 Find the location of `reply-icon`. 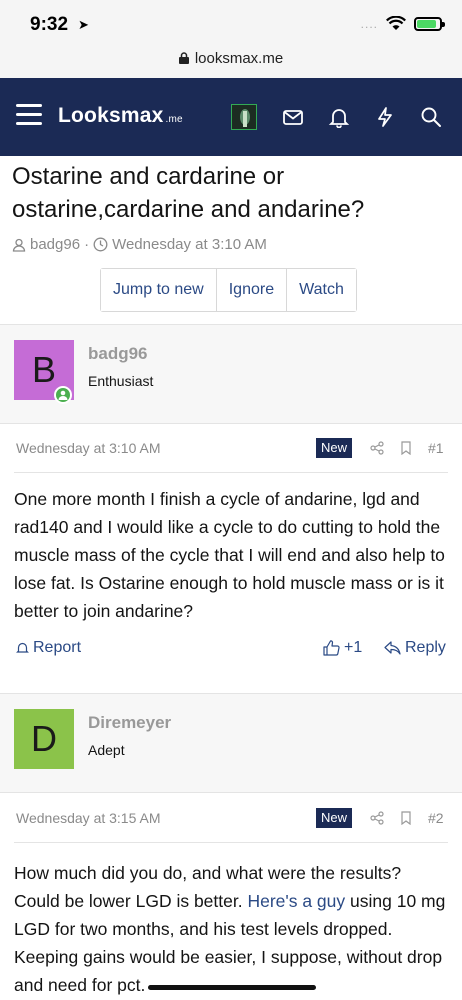

reply-icon is located at coordinates (392, 648).